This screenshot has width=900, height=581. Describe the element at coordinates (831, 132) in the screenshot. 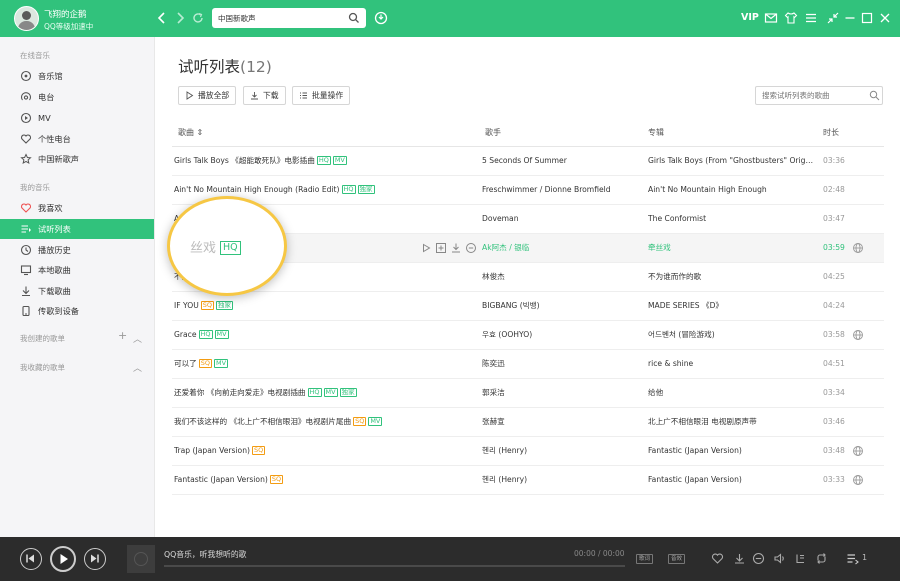

I see `column-header-duration: 时长` at that location.